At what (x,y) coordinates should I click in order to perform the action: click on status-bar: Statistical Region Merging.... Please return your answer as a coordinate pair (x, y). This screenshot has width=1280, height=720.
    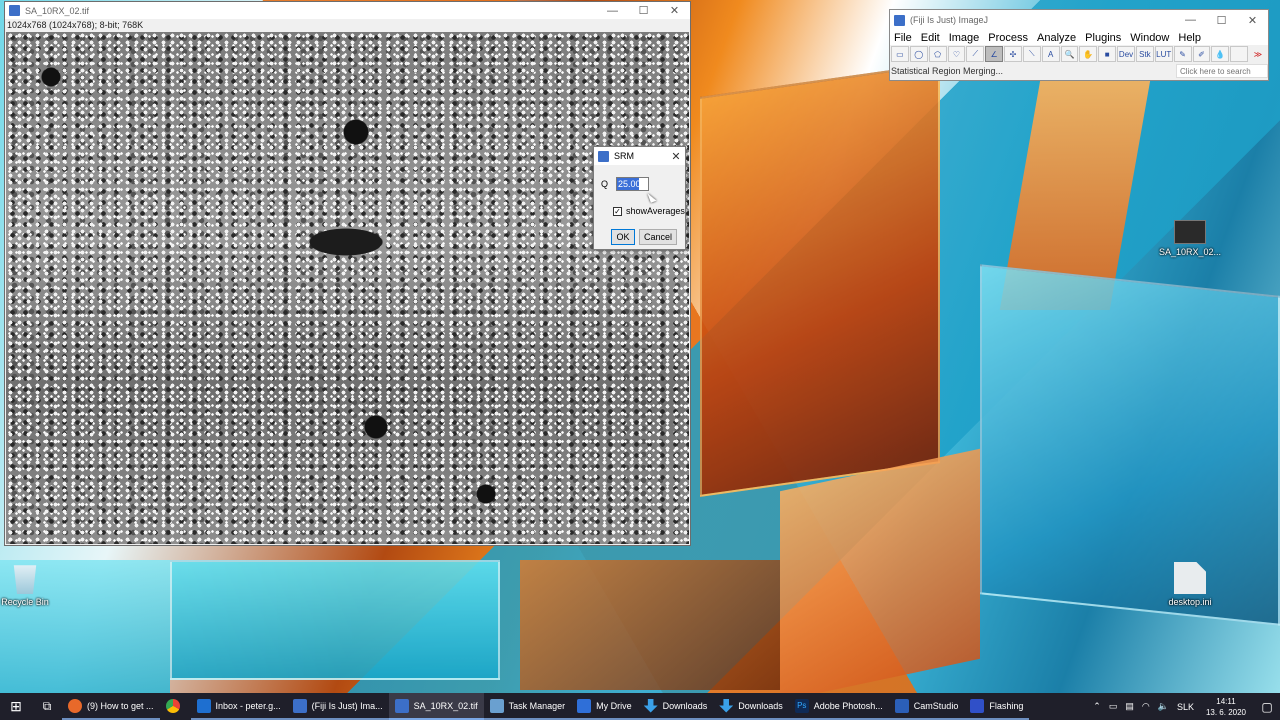
    Looking at the image, I should click on (947, 71).